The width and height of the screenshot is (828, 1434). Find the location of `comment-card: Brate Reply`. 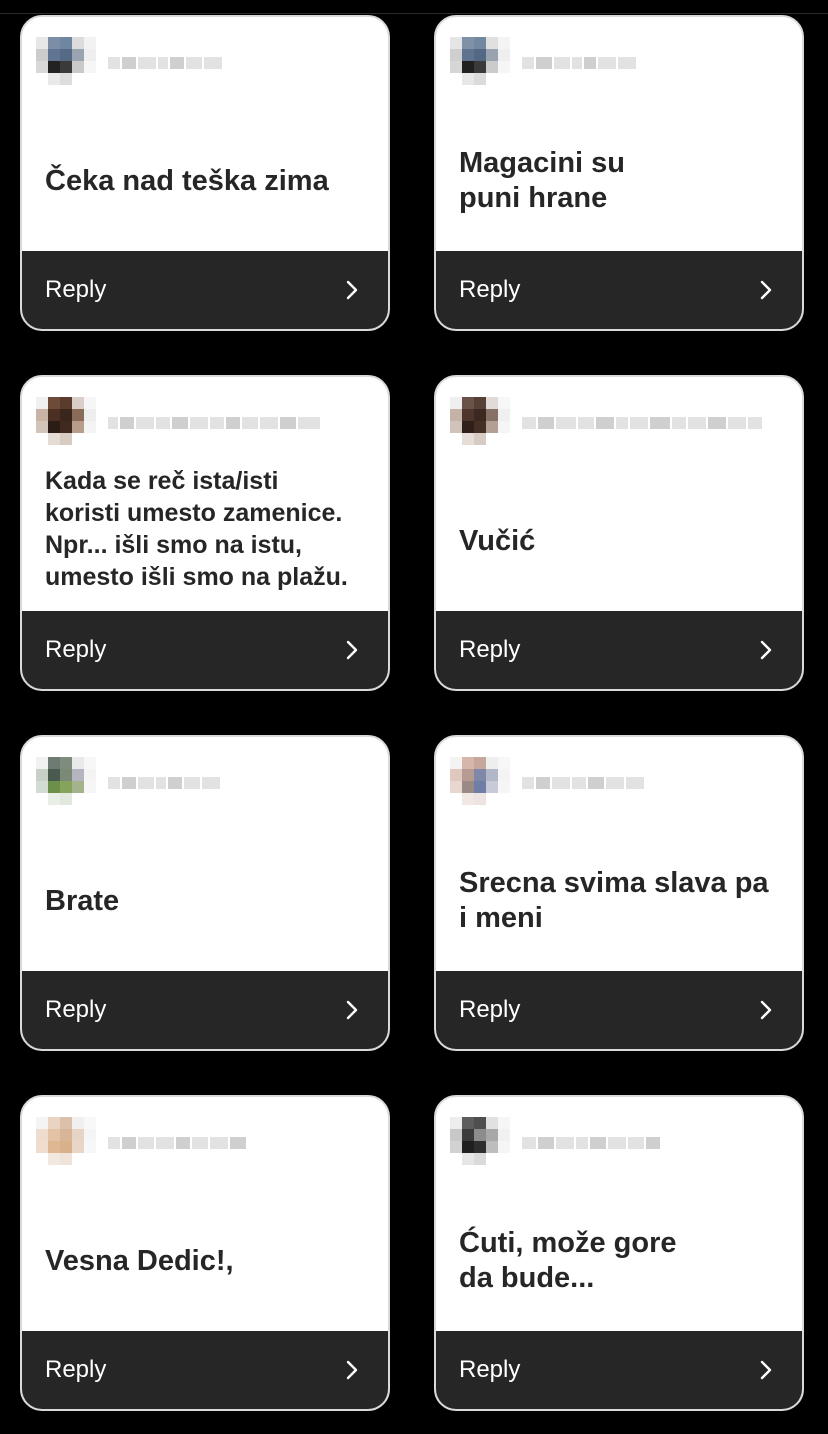

comment-card: Brate Reply is located at coordinates (205, 893).